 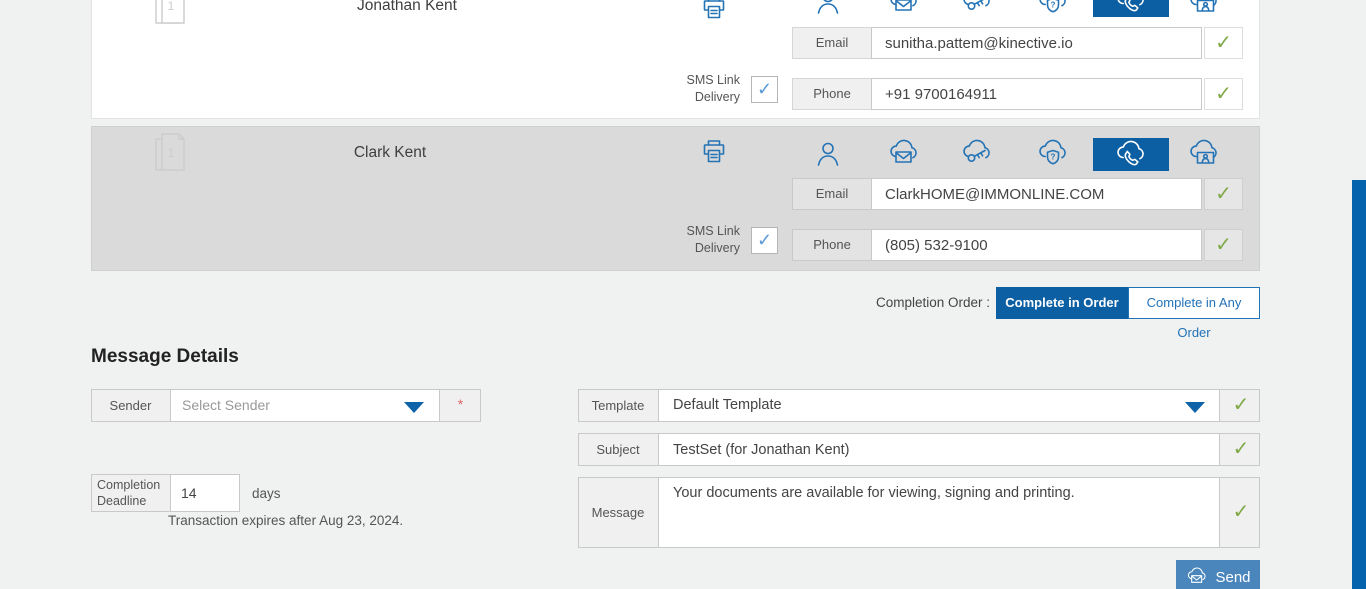 I want to click on send-envelope-icon, so click(x=1197, y=575).